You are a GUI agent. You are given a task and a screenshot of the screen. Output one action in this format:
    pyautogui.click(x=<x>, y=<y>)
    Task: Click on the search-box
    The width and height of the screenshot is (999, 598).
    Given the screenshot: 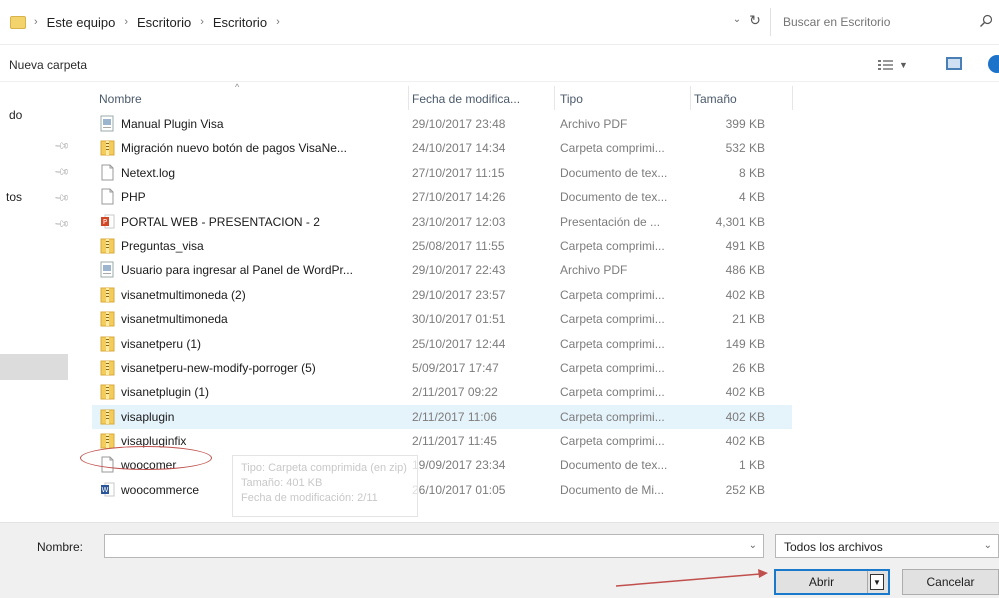 What is the action you would take?
    pyautogui.click(x=884, y=22)
    